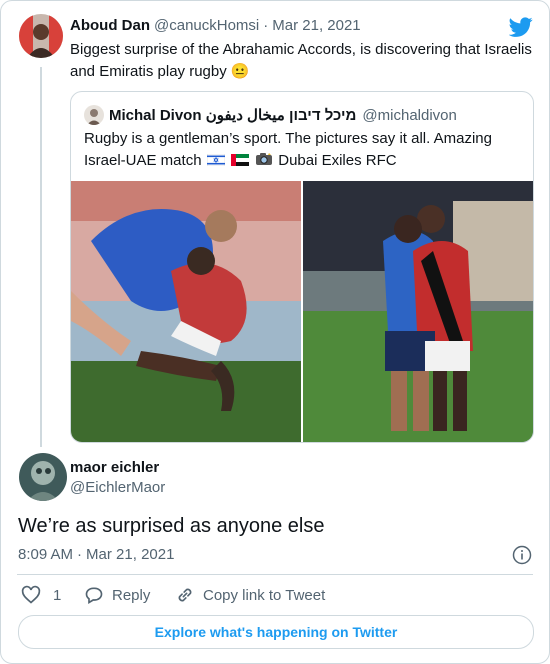 Image resolution: width=550 pixels, height=664 pixels. Describe the element at coordinates (409, 115) in the screenshot. I see `quoted-author-handle: @michaldivon` at that location.